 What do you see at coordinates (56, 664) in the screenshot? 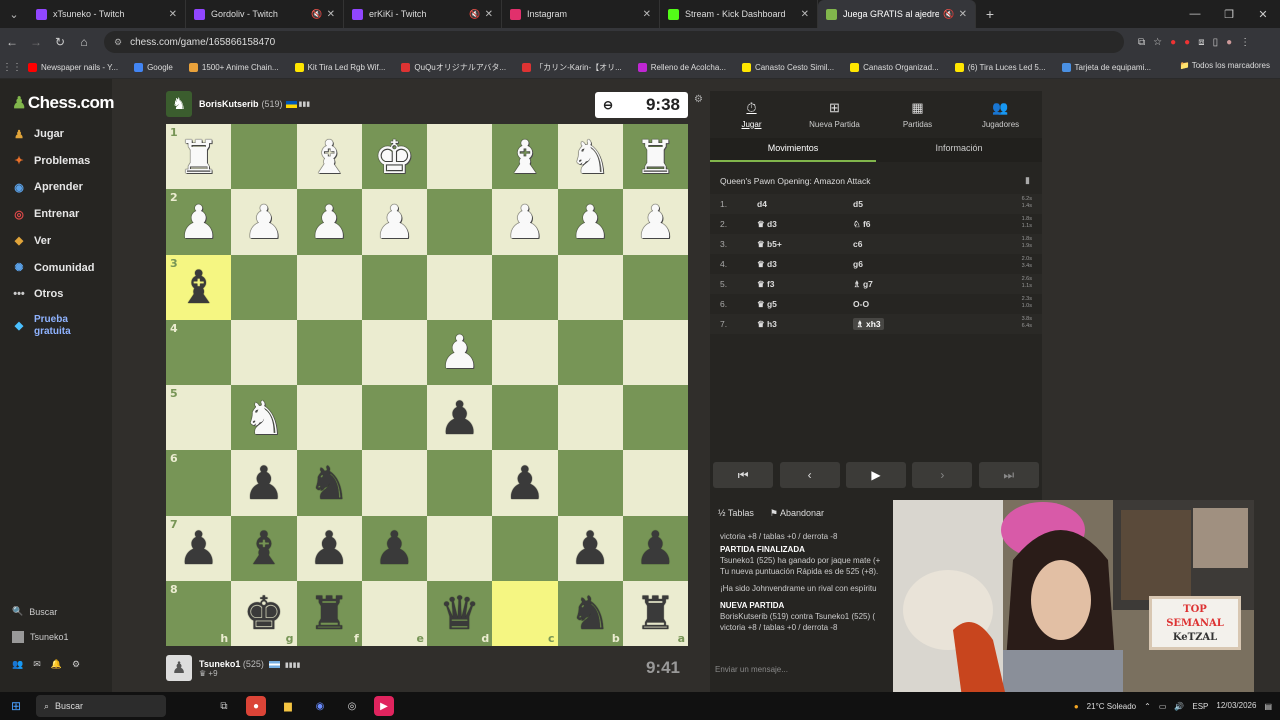
I see `notifications-icon: 🔔` at bounding box center [56, 664].